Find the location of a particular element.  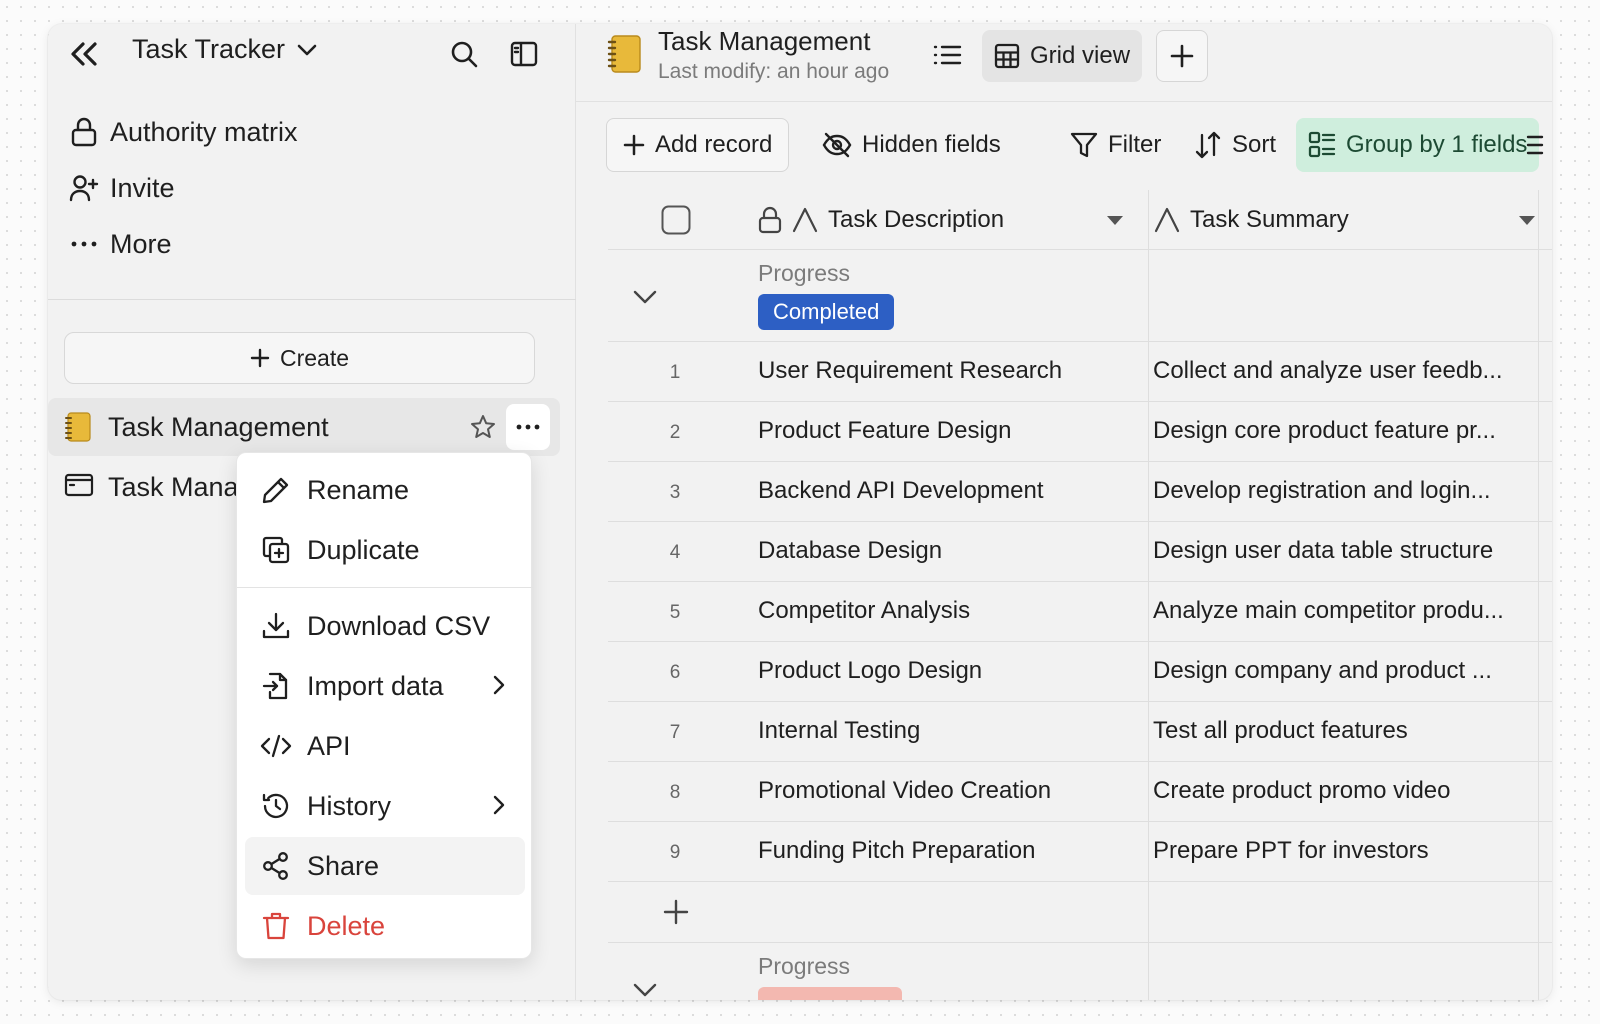

hidden-fields-label: Hidden fields is located at coordinates (931, 144).